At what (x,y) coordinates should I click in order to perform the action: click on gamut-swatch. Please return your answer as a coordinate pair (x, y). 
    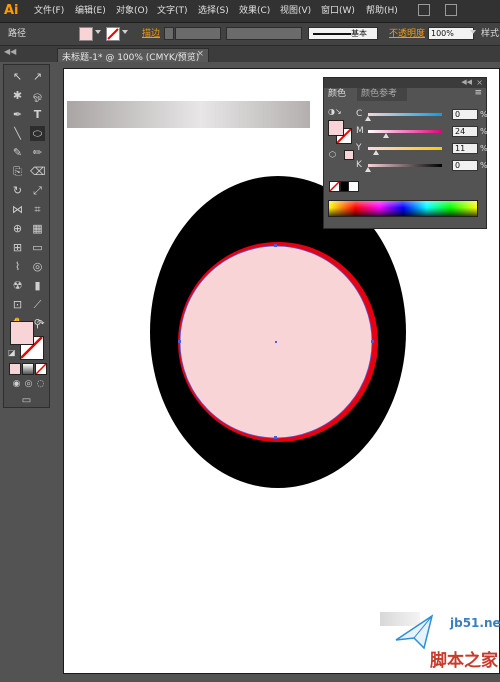
    Looking at the image, I should click on (349, 155).